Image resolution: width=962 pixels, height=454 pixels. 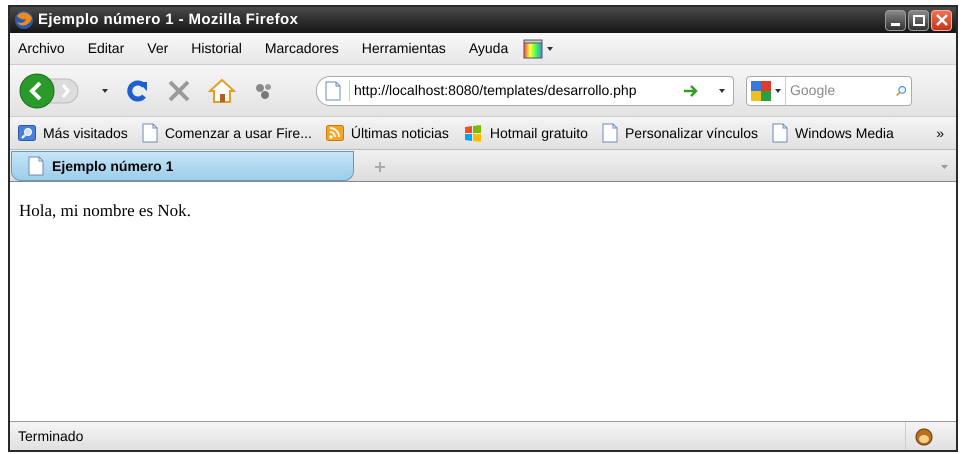 I want to click on maximize-icon, so click(x=918, y=20).